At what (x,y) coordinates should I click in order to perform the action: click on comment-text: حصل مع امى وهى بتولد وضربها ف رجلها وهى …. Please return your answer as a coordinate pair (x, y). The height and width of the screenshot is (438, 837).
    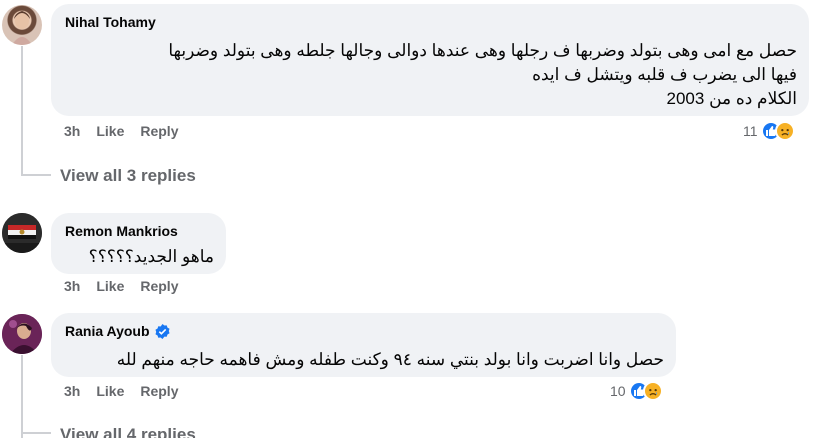
    Looking at the image, I should click on (431, 75).